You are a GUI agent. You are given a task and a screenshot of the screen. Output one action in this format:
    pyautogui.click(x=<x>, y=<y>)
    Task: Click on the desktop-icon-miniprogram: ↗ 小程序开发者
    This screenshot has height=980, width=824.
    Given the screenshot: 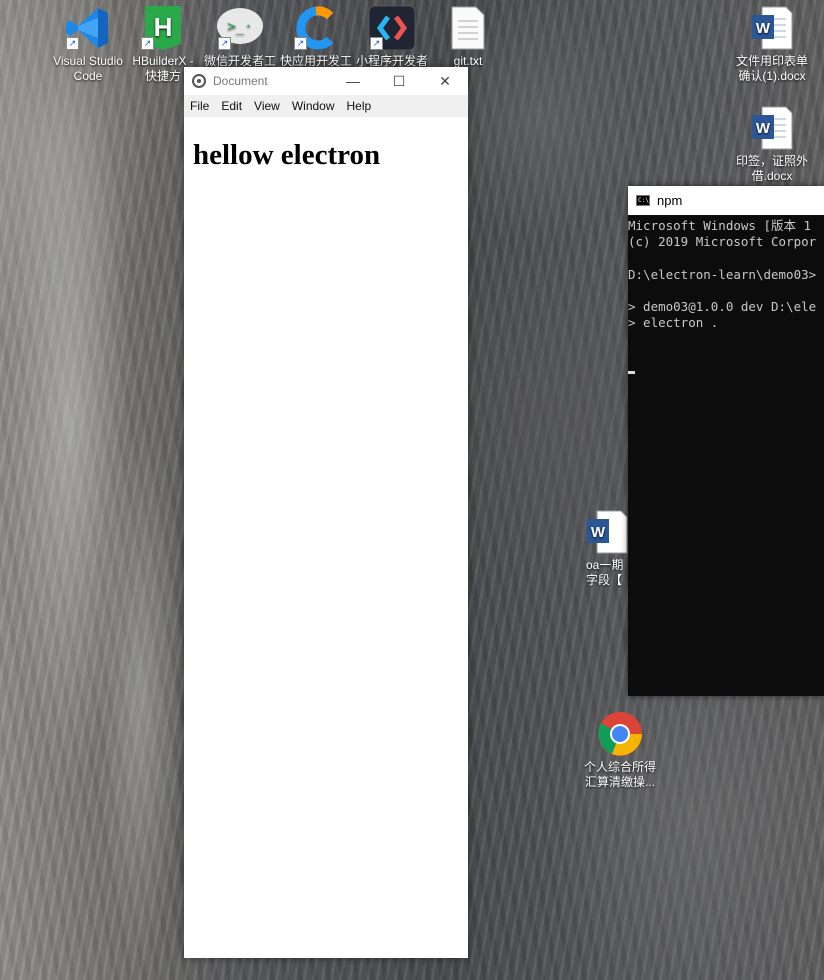 What is the action you would take?
    pyautogui.click(x=392, y=36)
    